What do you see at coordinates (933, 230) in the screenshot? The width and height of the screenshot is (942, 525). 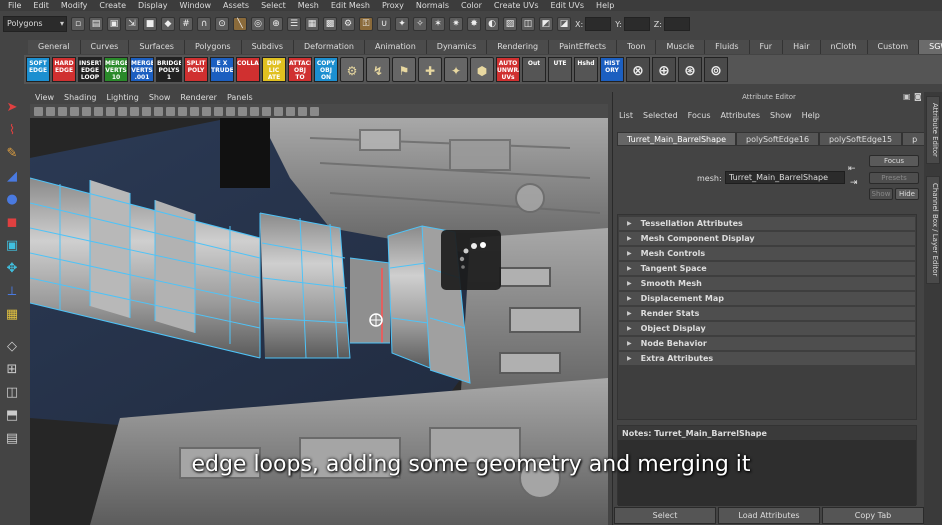 I see `side-tab-channel-box: Channel Box / Layer Editor` at bounding box center [933, 230].